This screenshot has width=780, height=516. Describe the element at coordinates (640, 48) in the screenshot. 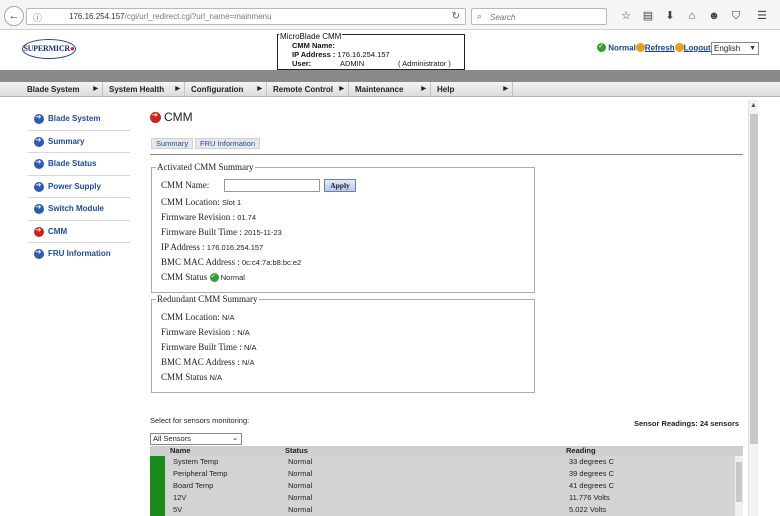

I see `refresh-icon` at that location.